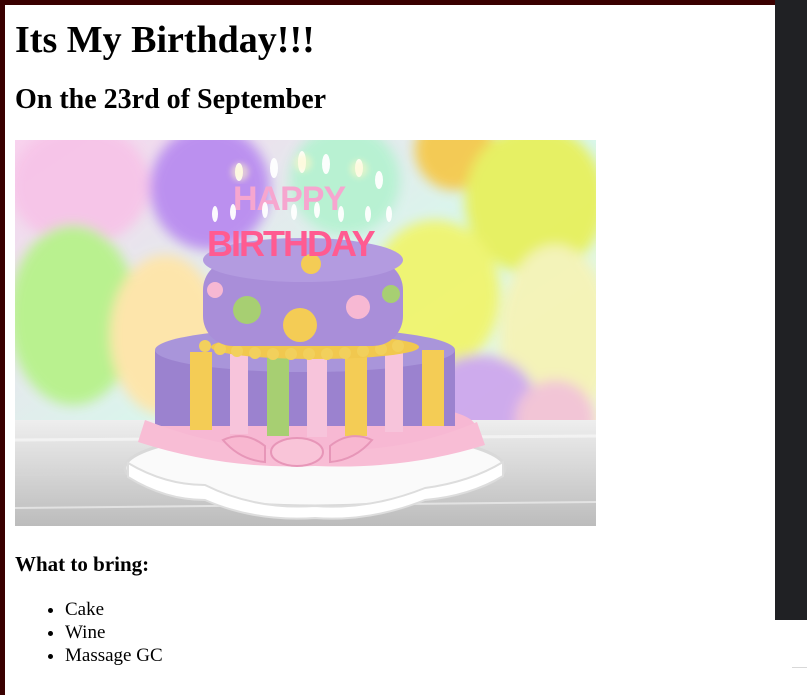 This screenshot has height=695, width=807. I want to click on bring-list: Cake Wine Massage GC, so click(385, 632).